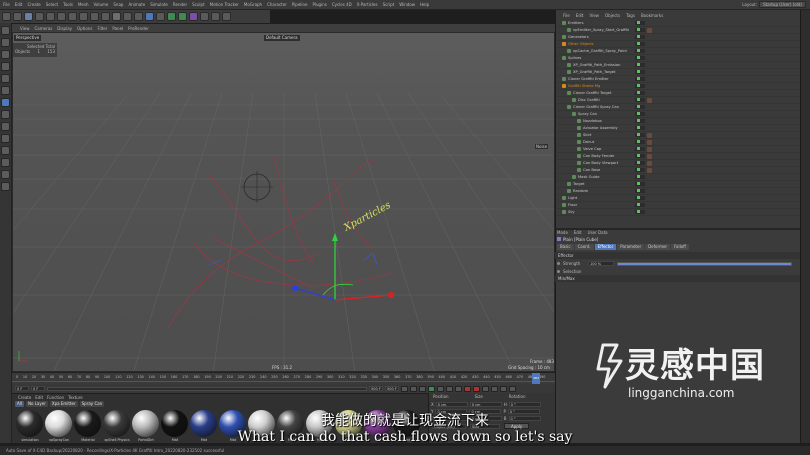  I want to click on start-frame-field: 0 F, so click(22, 388).